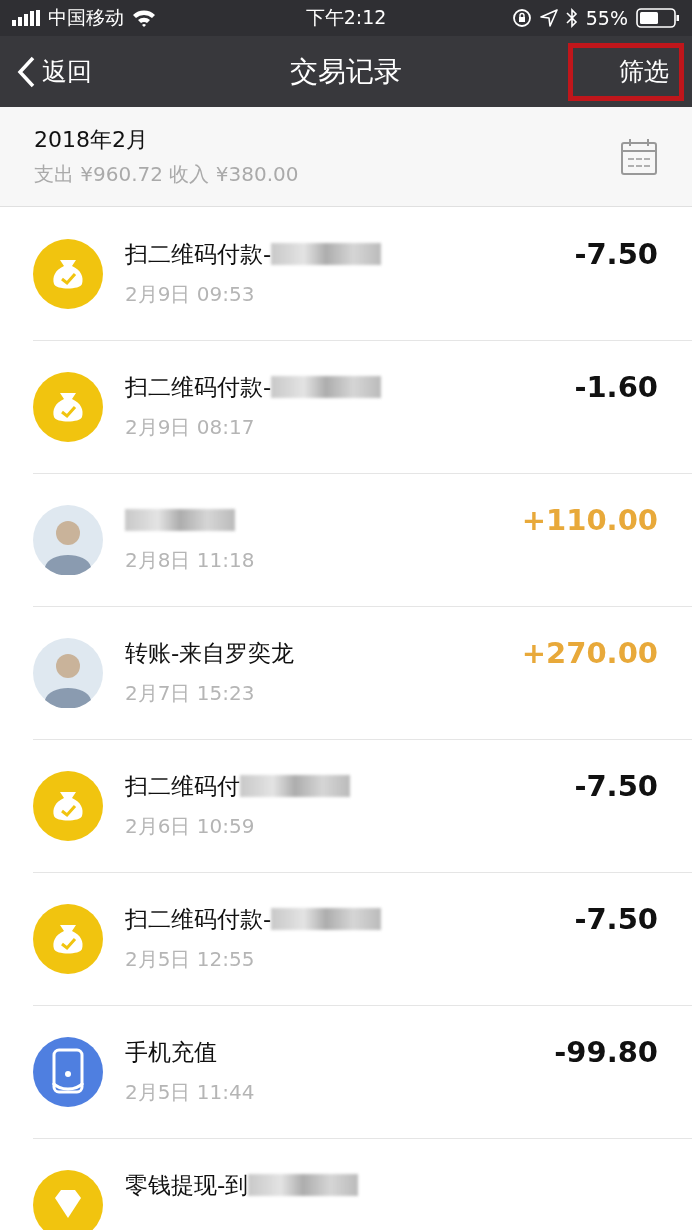  Describe the element at coordinates (26, 71) in the screenshot. I see `chevron-left-icon` at that location.